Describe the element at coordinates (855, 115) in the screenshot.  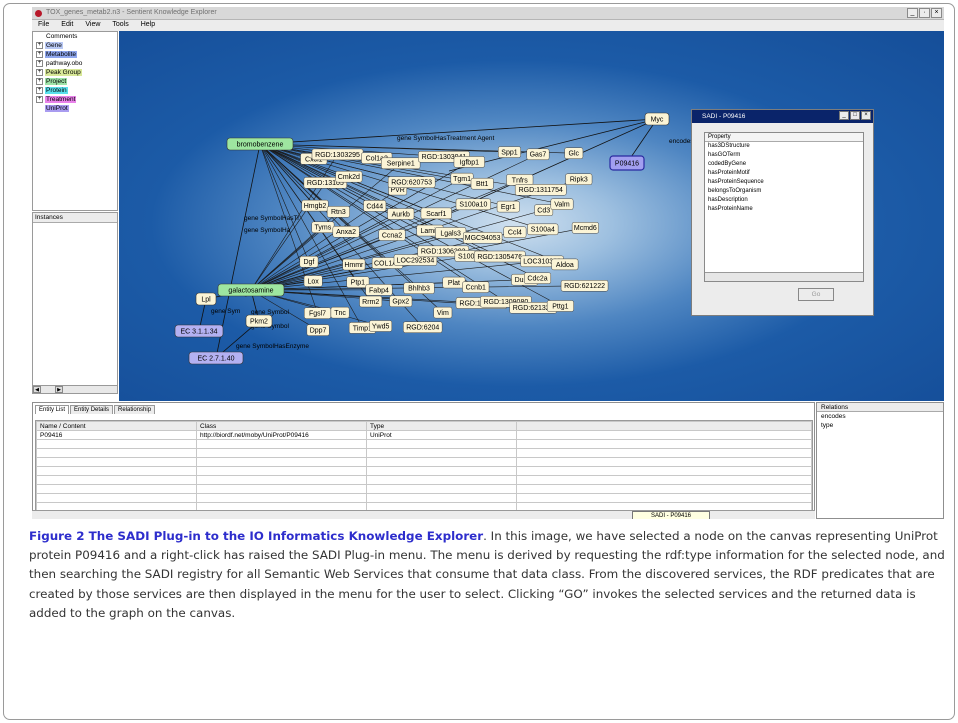
I see `sadi-maximize-button: □` at that location.